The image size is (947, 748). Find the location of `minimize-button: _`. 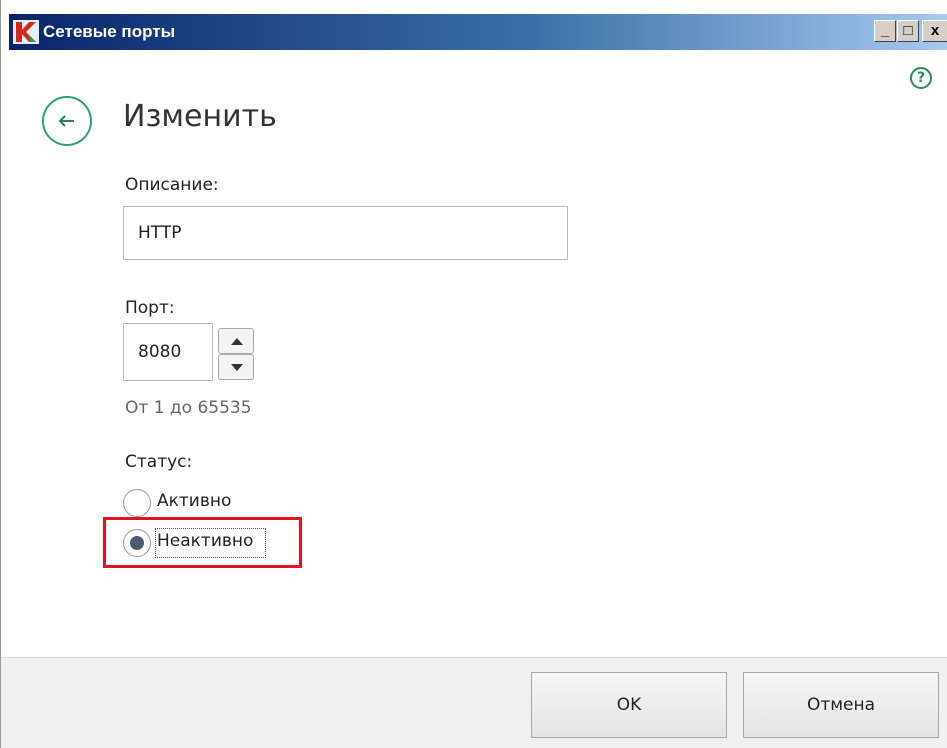

minimize-button: _ is located at coordinates (885, 31).